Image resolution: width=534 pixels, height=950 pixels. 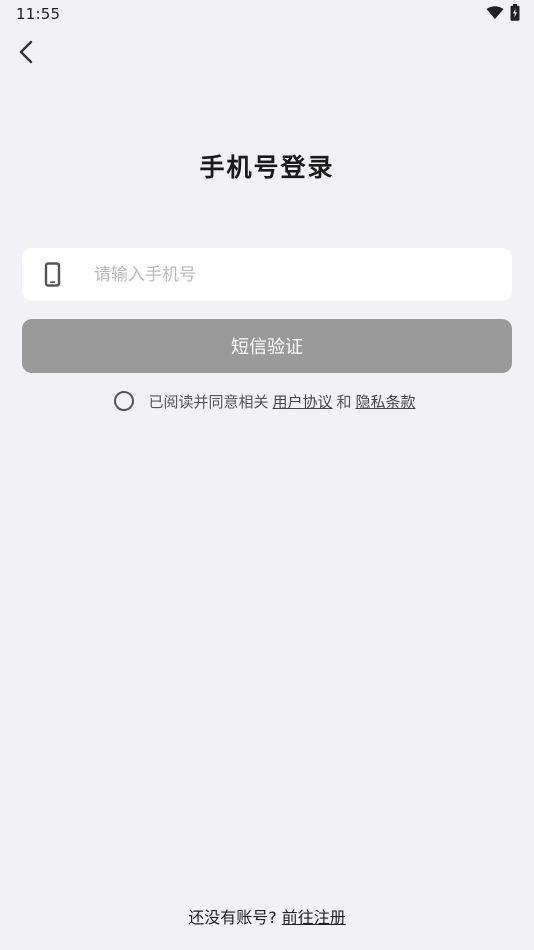 I want to click on user-agreement-link: 用户协议, so click(x=302, y=401).